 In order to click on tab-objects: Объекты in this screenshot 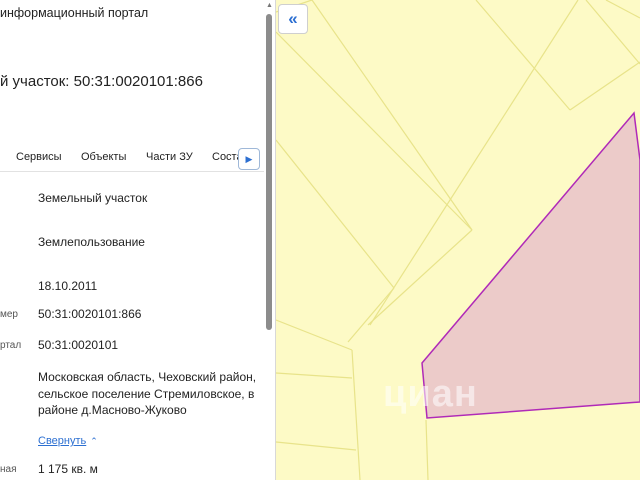, I will do `click(103, 157)`.